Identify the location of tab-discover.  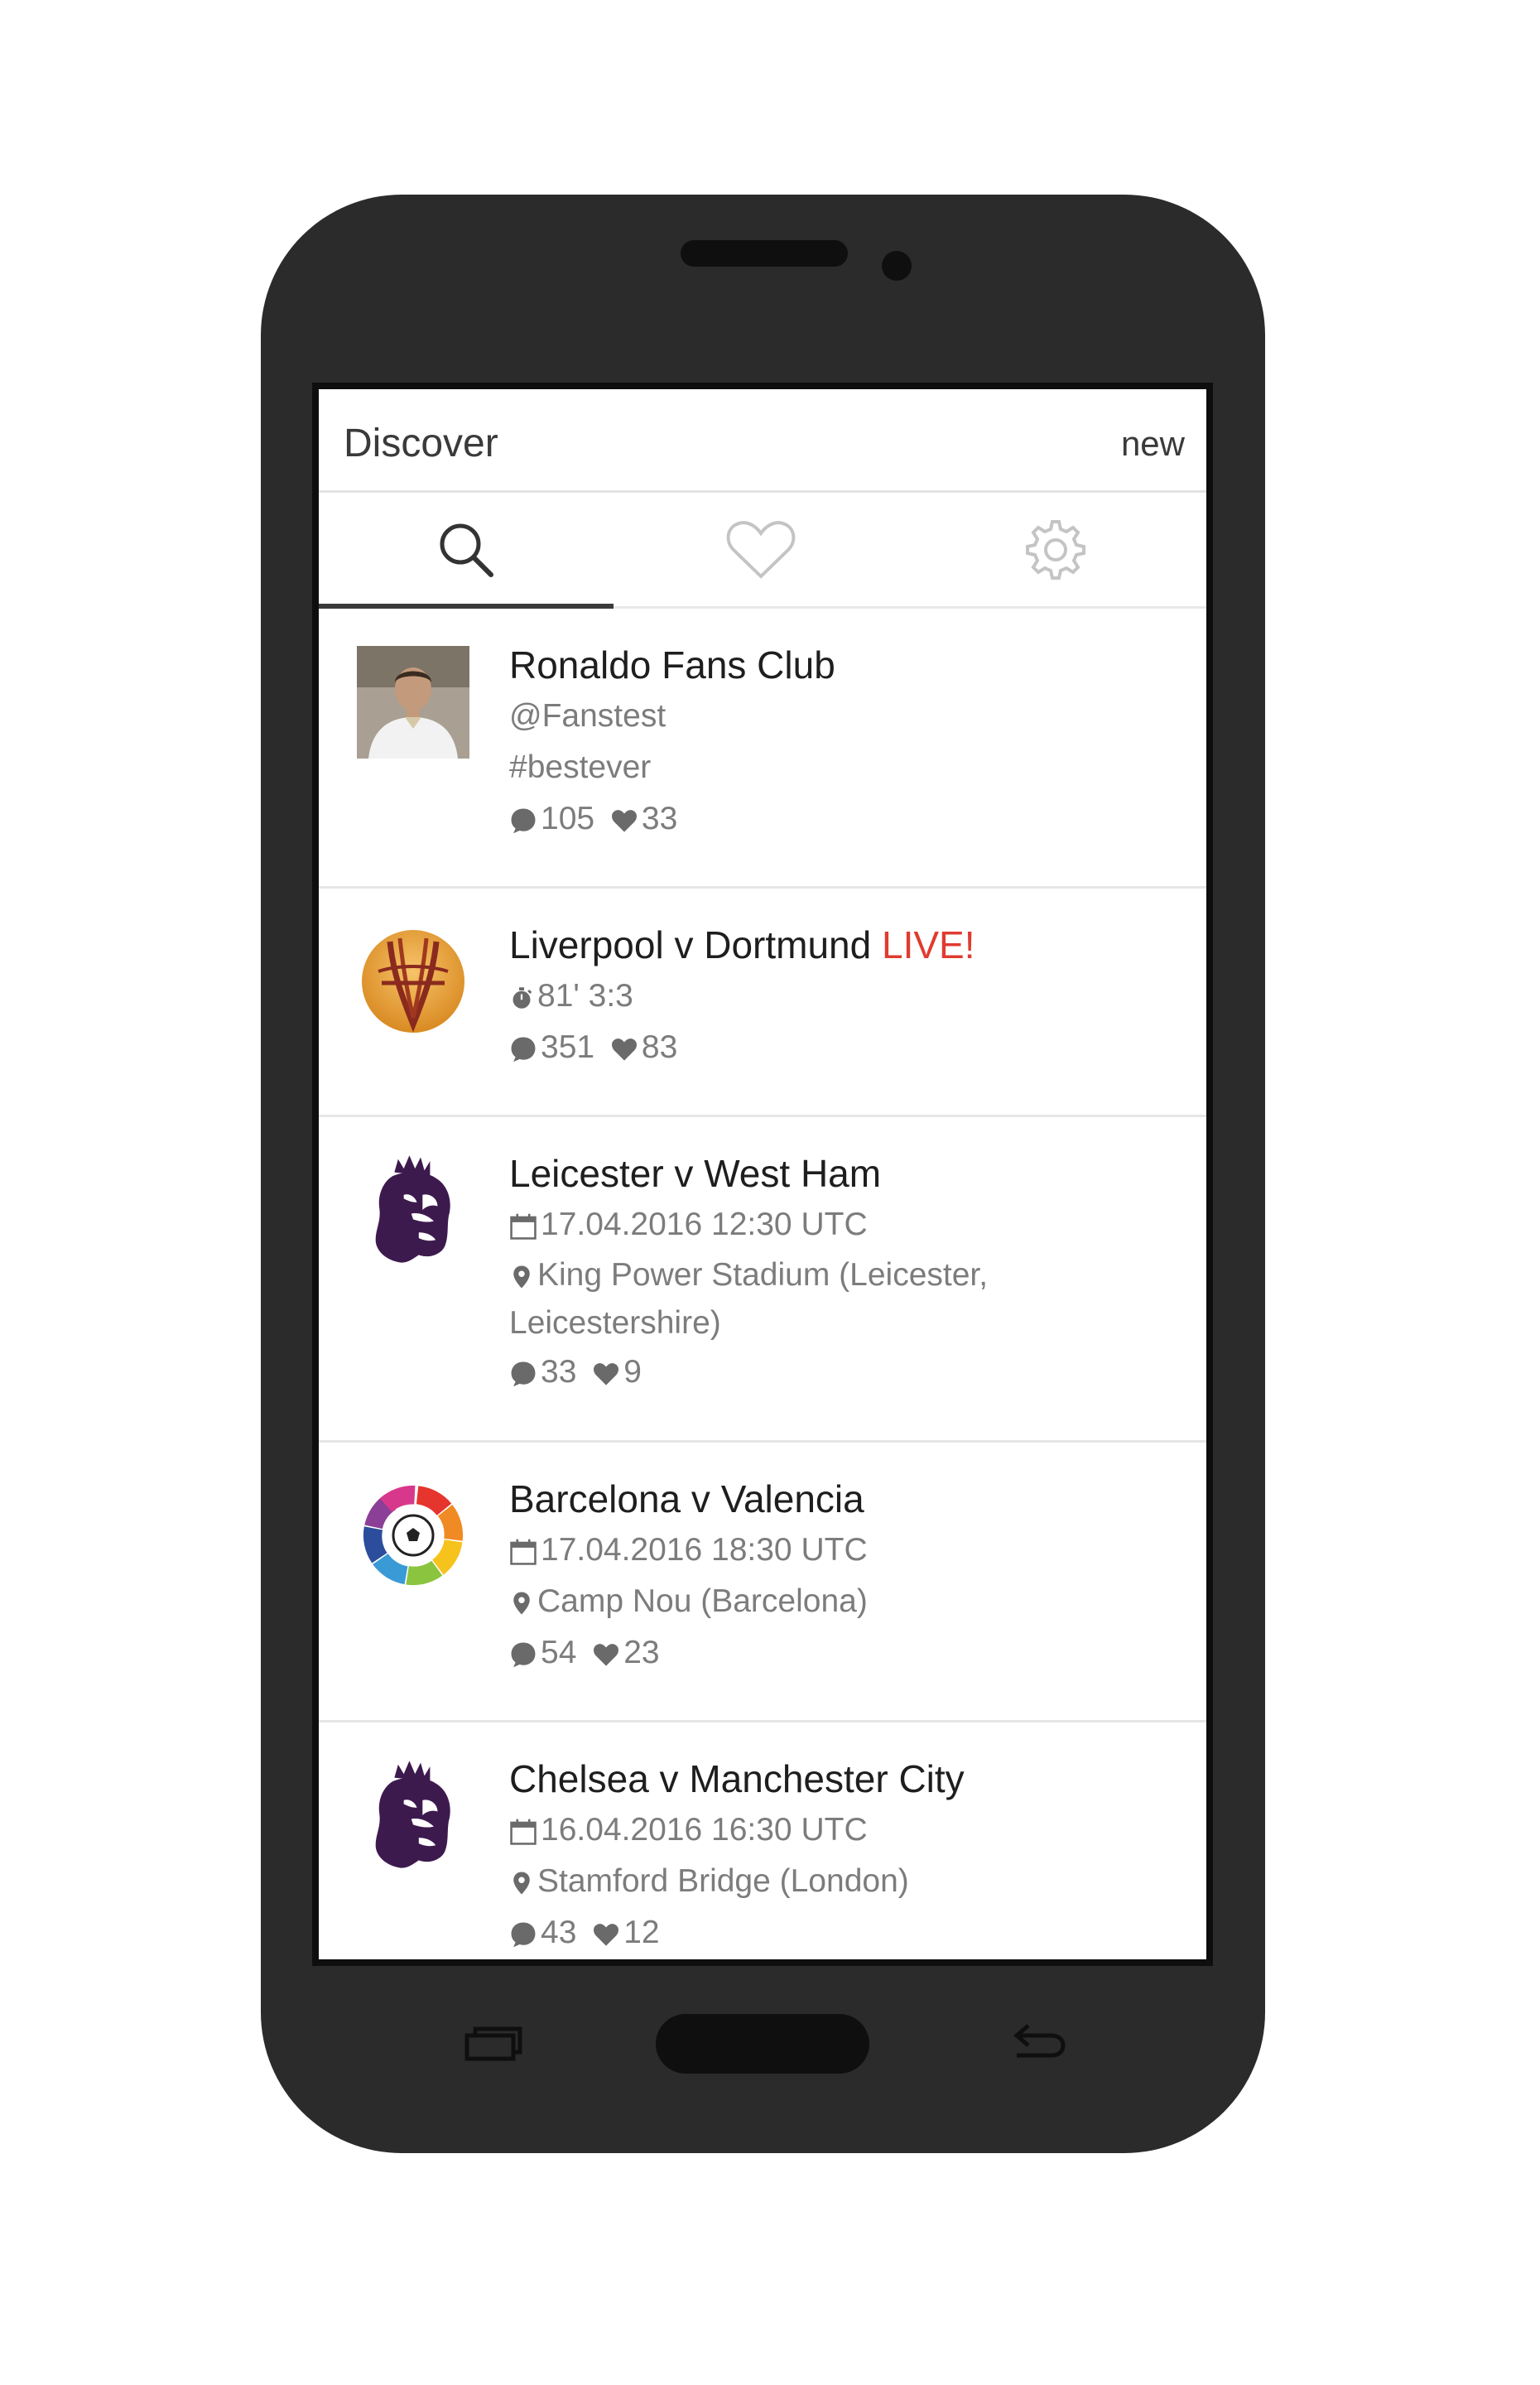
(466, 549).